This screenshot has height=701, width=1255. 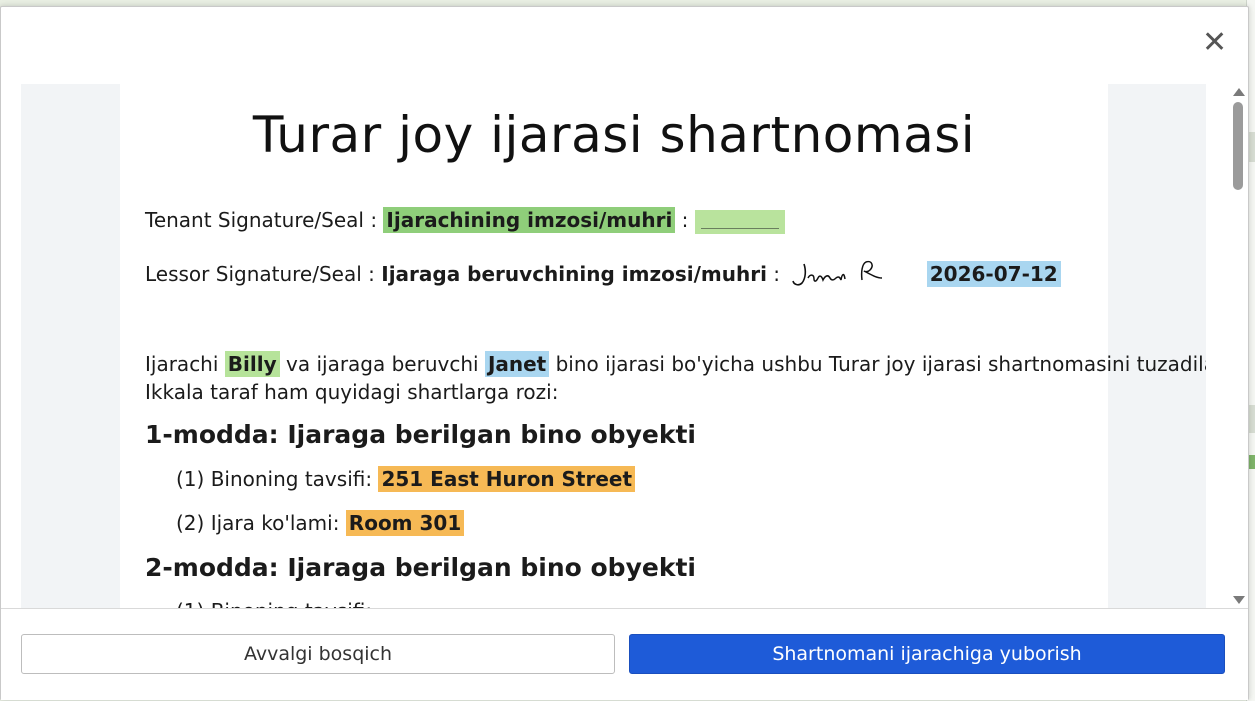 I want to click on tenant-signature-box, so click(x=739, y=221).